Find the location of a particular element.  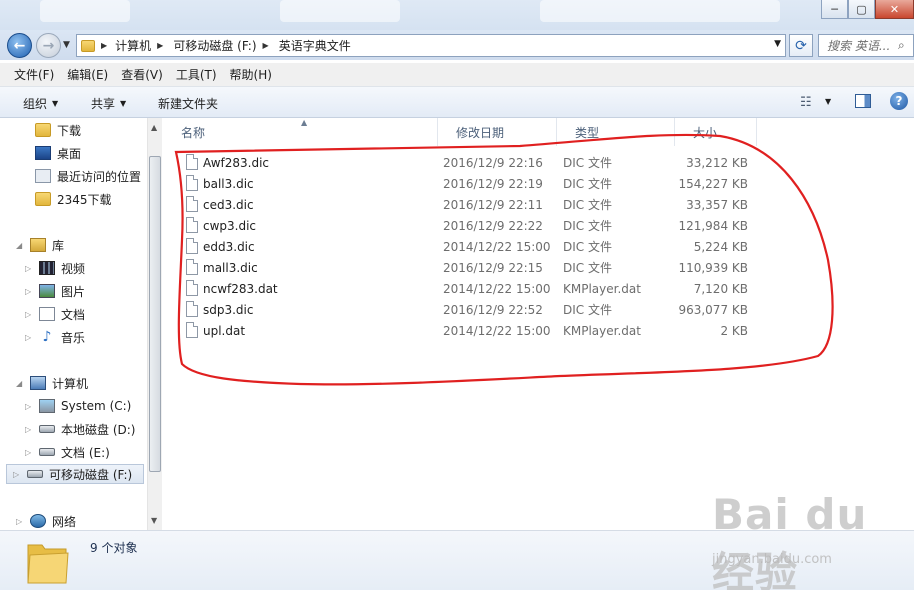

column-header-size: 大小 is located at coordinates (716, 132).